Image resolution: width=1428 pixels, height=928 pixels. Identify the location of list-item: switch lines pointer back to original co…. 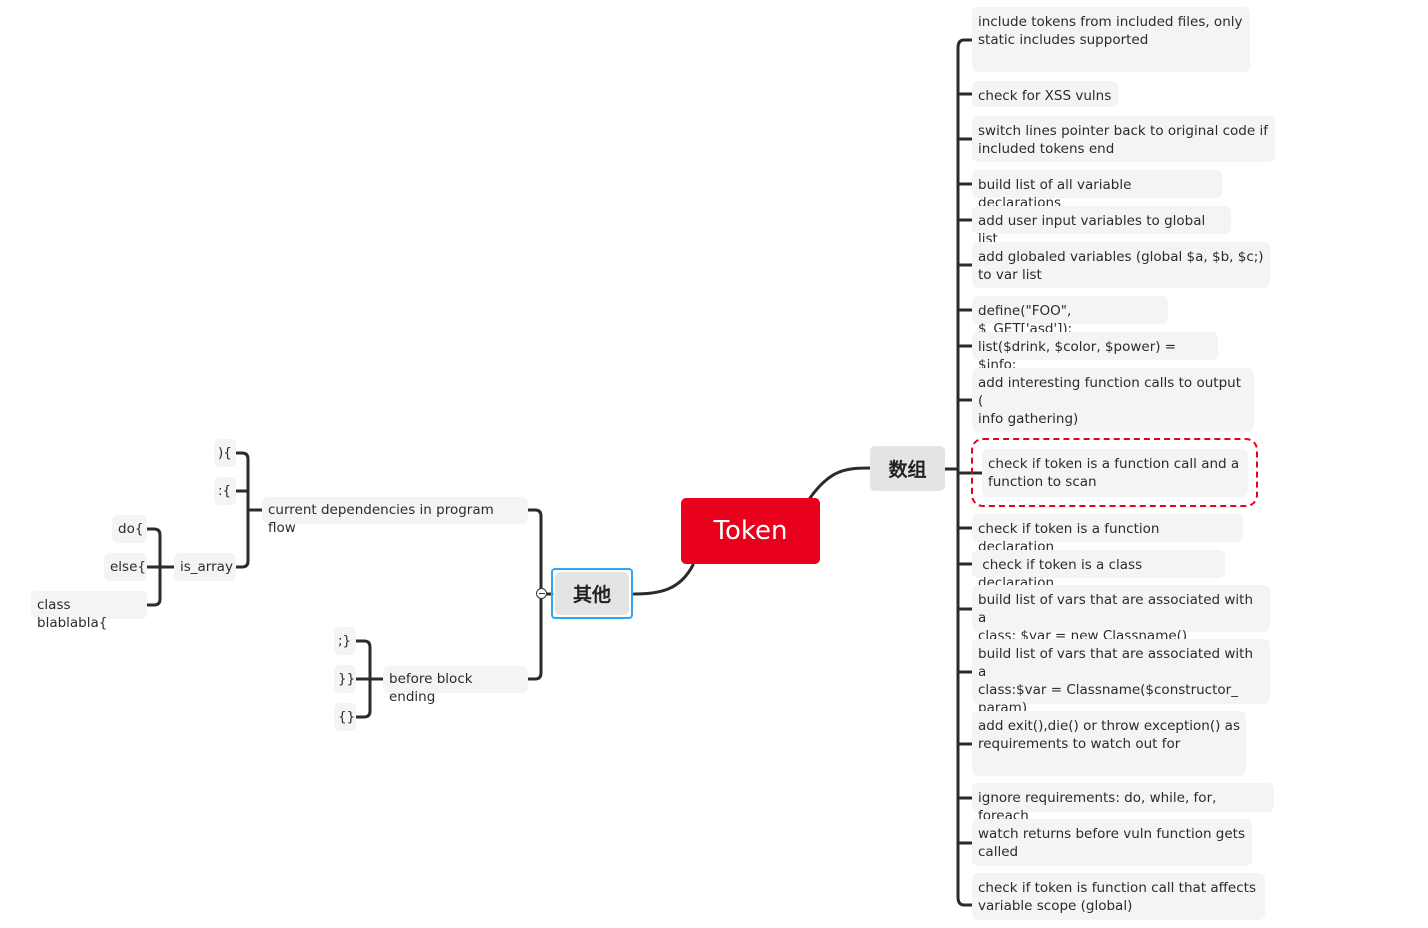
(1123, 139).